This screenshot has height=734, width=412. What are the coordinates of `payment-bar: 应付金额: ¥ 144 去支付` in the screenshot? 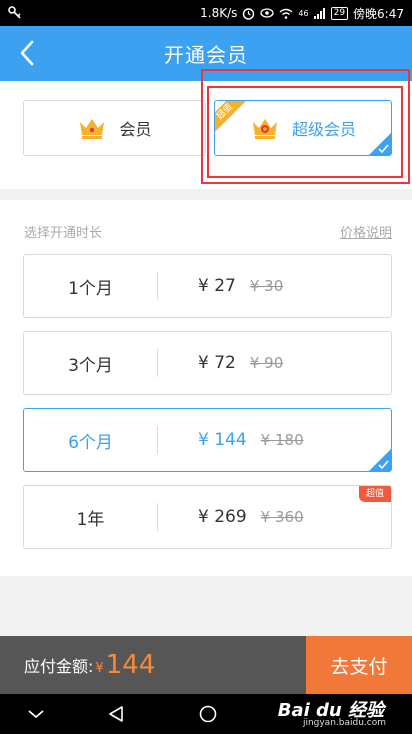 It's located at (206, 665).